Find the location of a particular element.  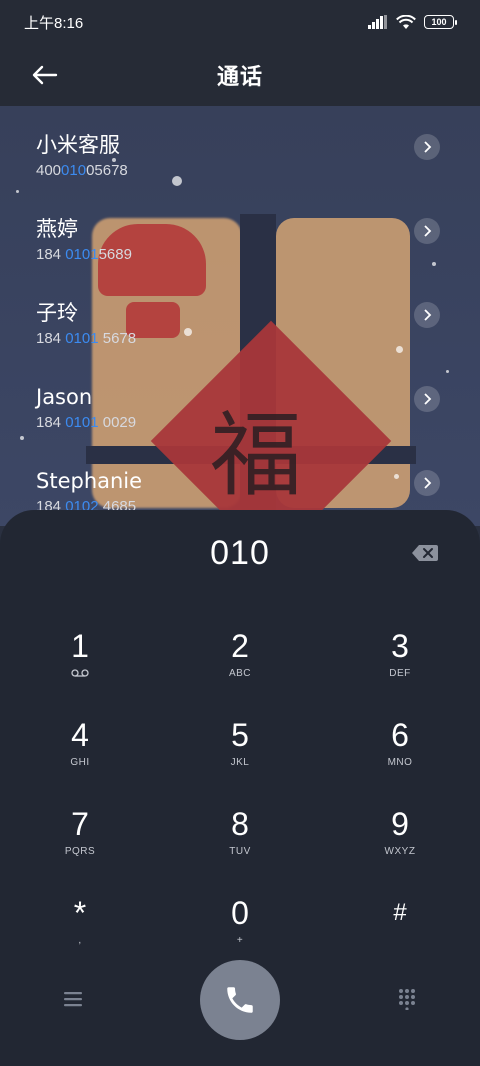

key-letters: MNO is located at coordinates (400, 762).